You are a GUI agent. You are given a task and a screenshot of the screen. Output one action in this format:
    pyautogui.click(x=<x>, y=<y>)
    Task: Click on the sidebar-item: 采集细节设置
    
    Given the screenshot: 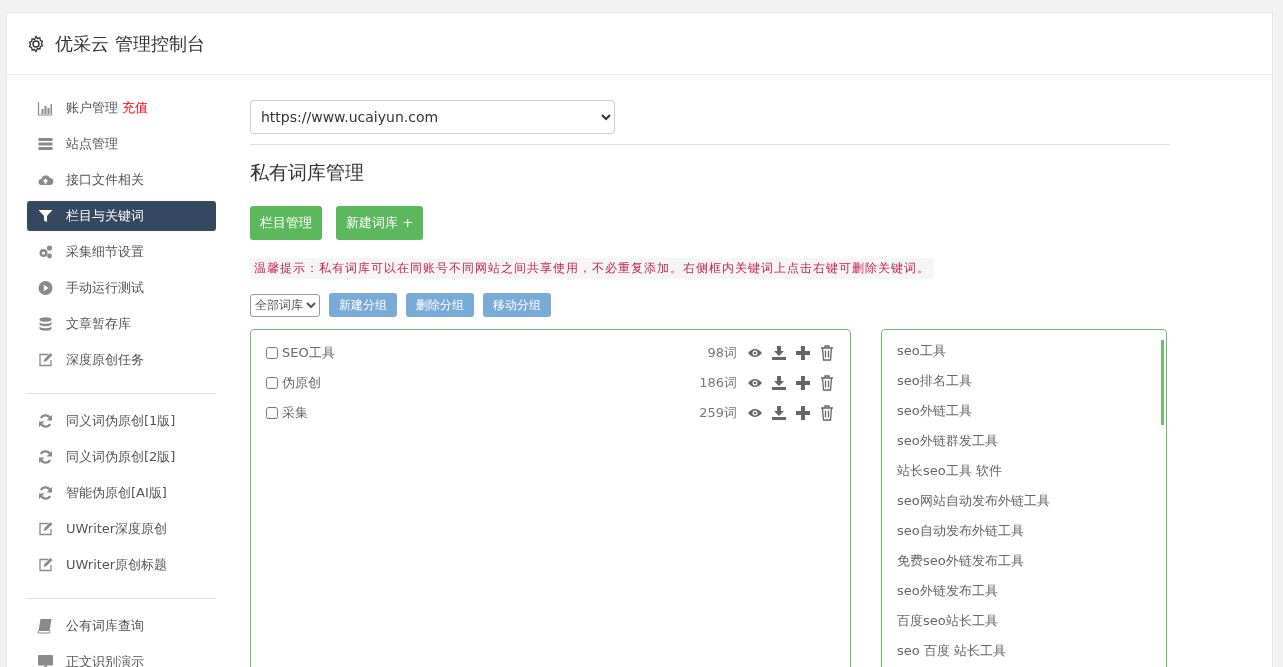 What is the action you would take?
    pyautogui.click(x=121, y=252)
    